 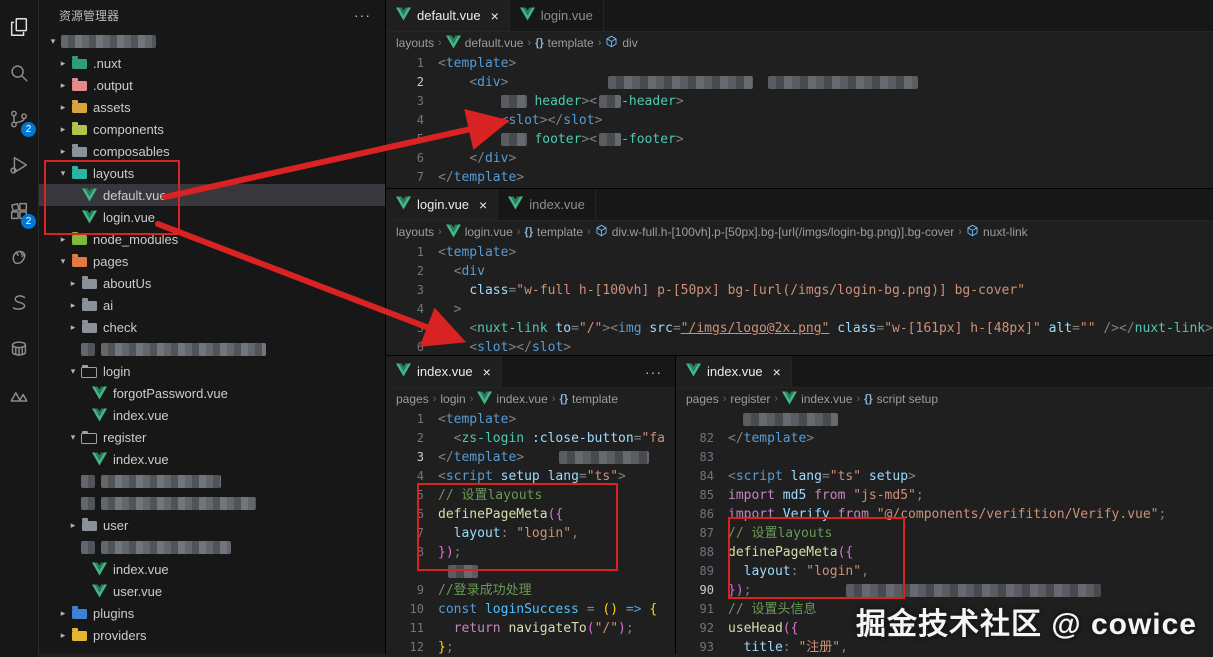 What do you see at coordinates (736, 590) in the screenshot?
I see `code-token: })` at bounding box center [736, 590].